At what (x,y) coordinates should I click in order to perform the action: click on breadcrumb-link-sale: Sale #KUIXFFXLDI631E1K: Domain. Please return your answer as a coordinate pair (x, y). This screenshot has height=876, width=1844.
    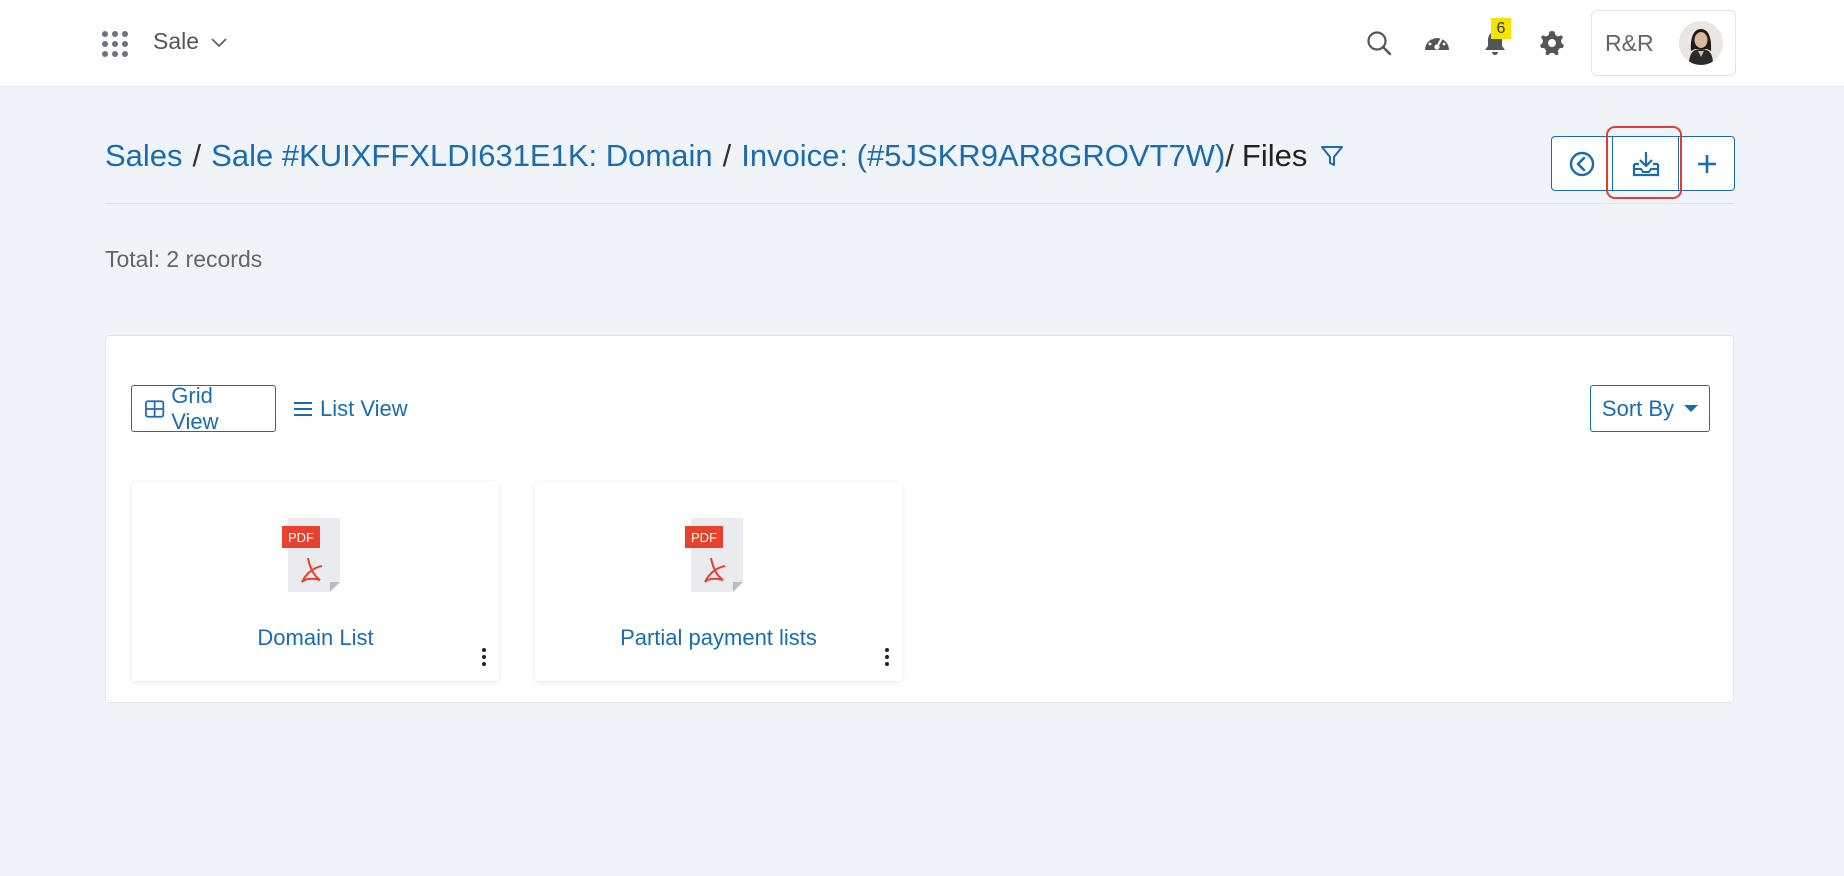
    Looking at the image, I should click on (461, 156).